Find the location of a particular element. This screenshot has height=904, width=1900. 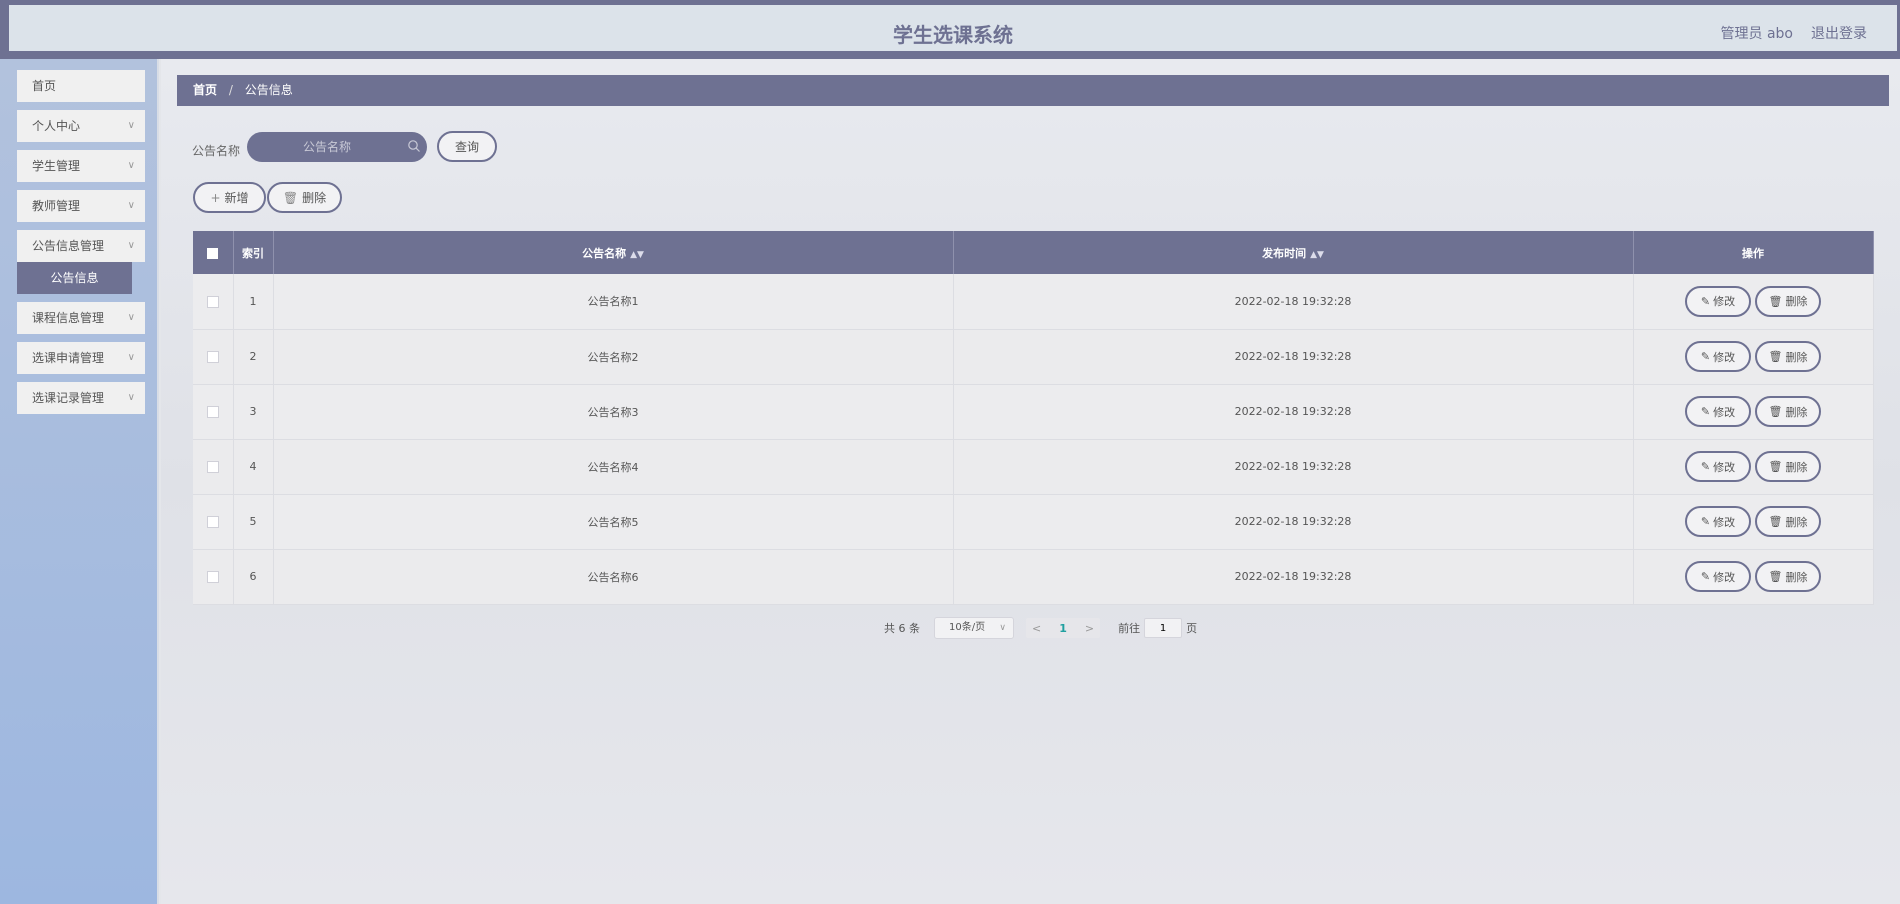

pagination: 共 6 条 10条/页 ∨ < 1 > 前往 页 is located at coordinates (1040, 628).